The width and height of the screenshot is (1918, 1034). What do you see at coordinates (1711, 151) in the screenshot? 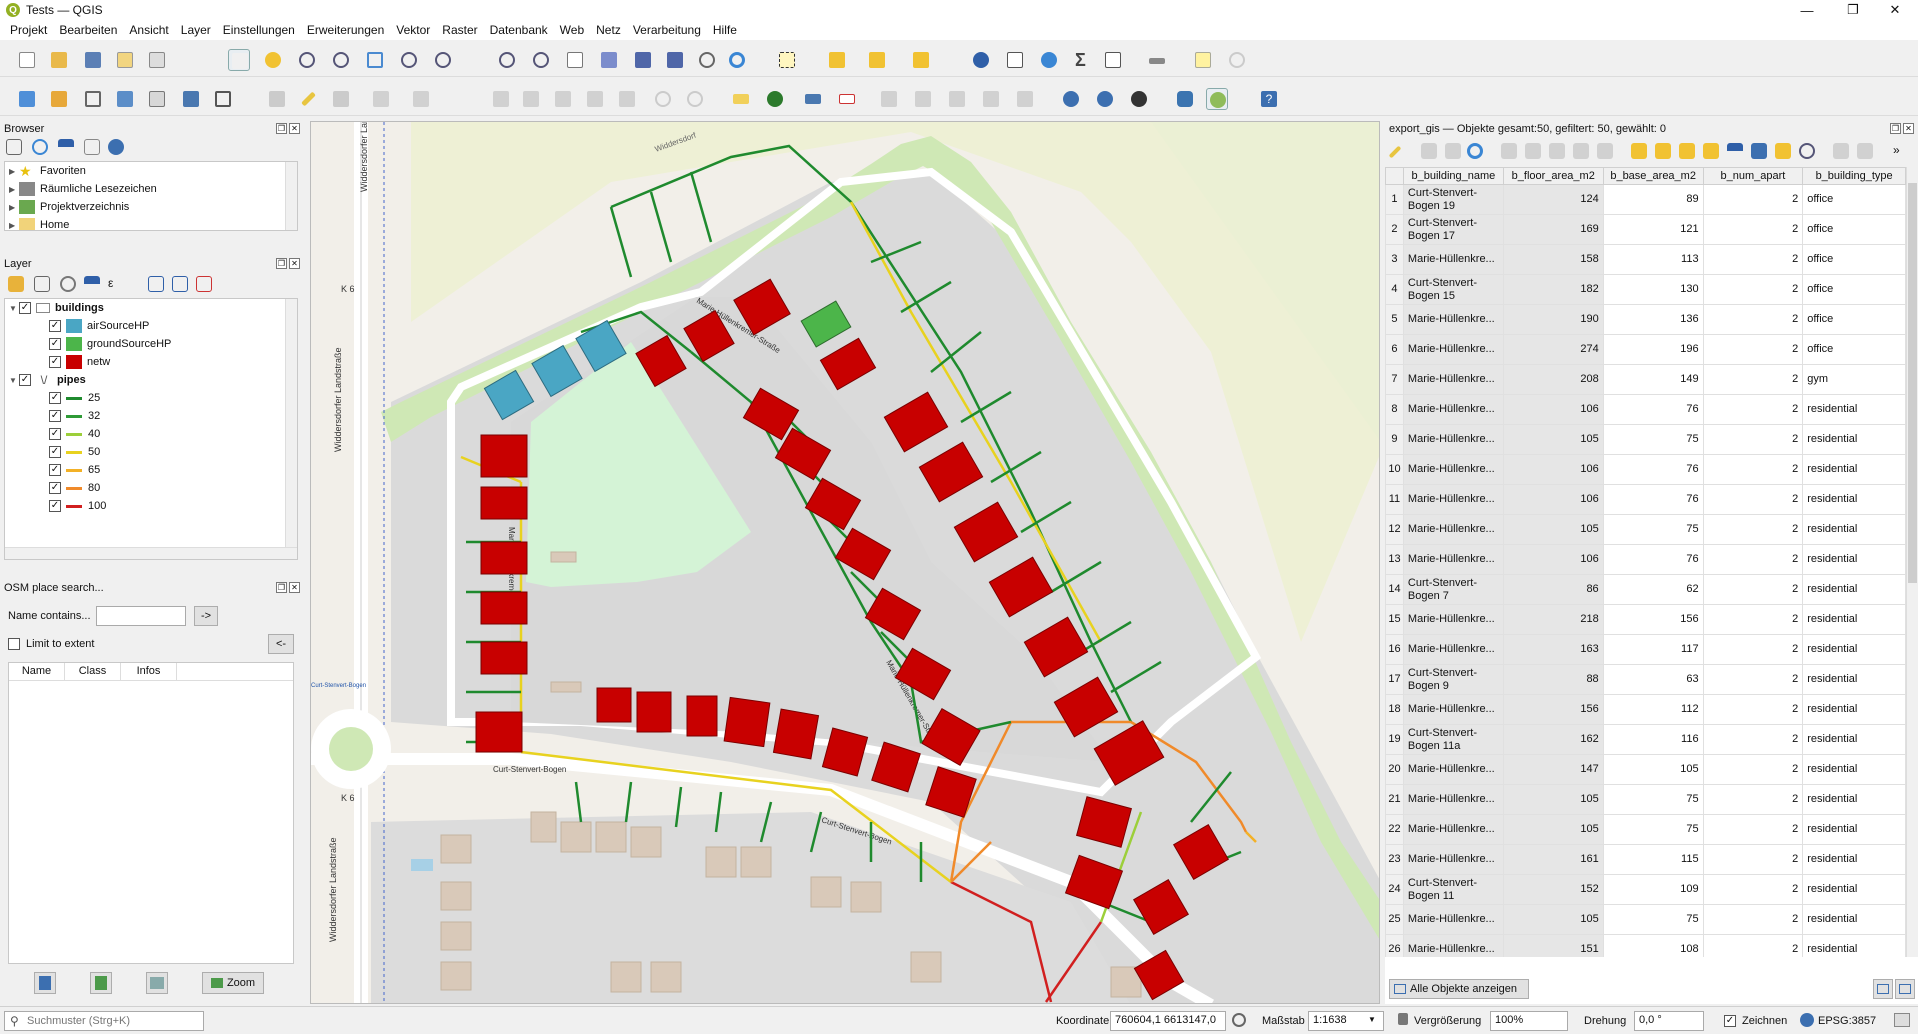
I see `deselect-all-icon` at bounding box center [1711, 151].